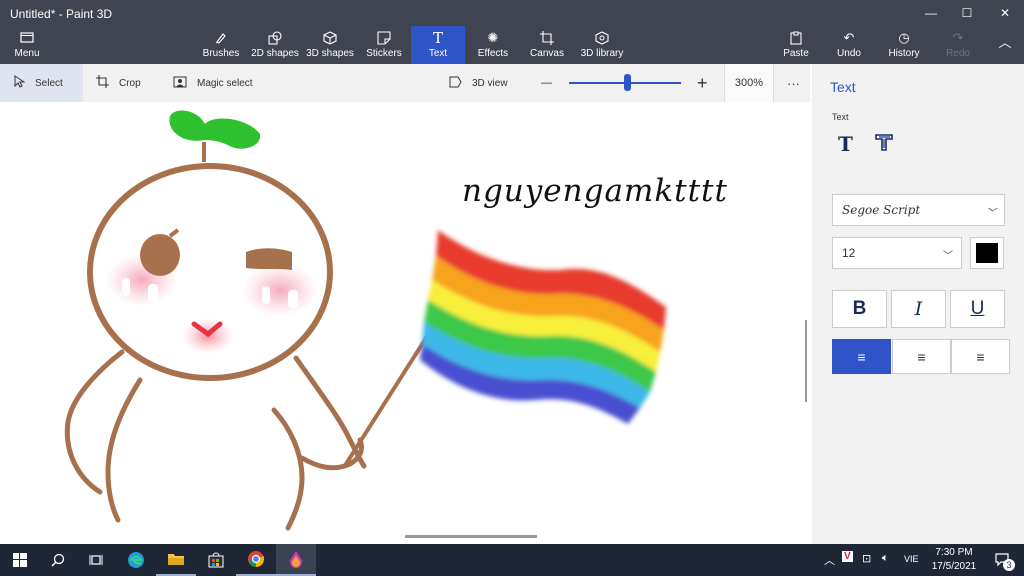 The width and height of the screenshot is (1024, 576). Describe the element at coordinates (595, 191) in the screenshot. I see `canvas-text-object: nguyengamktttt` at that location.